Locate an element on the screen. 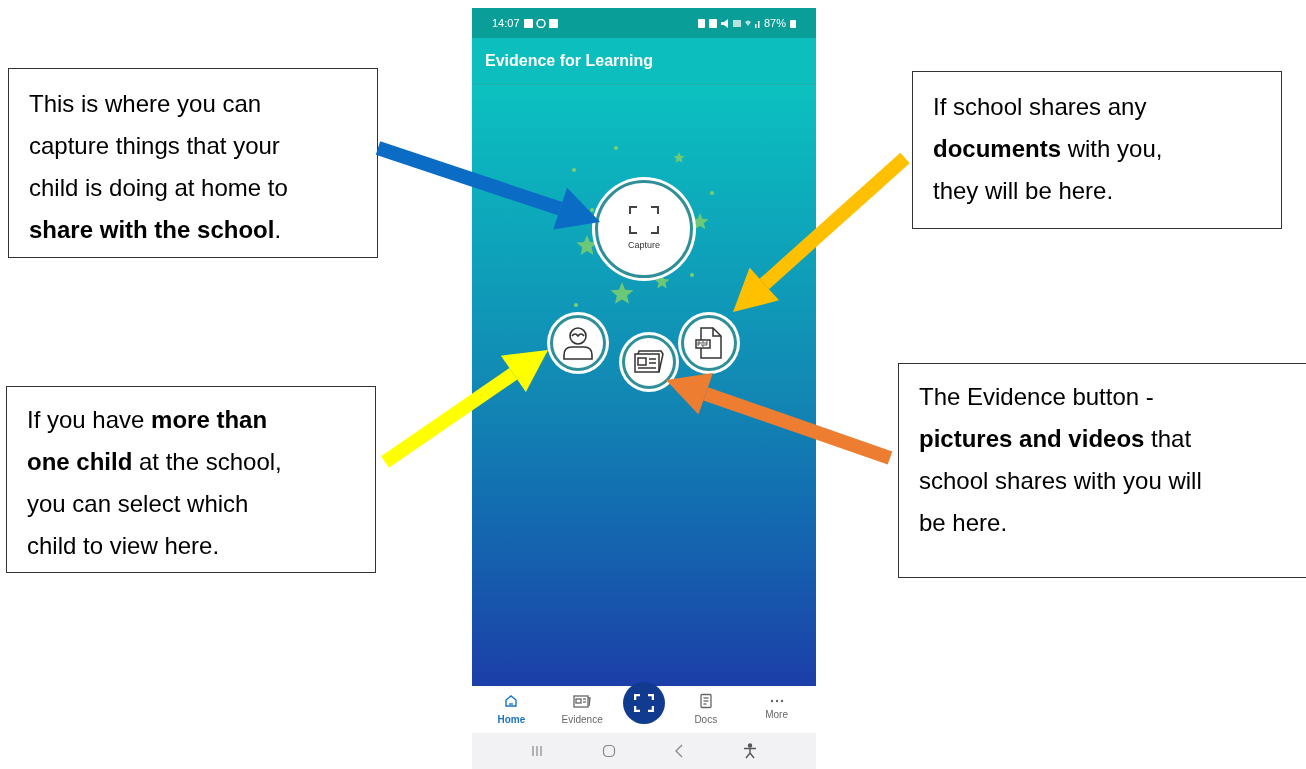 The height and width of the screenshot is (769, 1306). nav-tab: Docs is located at coordinates (705, 709).